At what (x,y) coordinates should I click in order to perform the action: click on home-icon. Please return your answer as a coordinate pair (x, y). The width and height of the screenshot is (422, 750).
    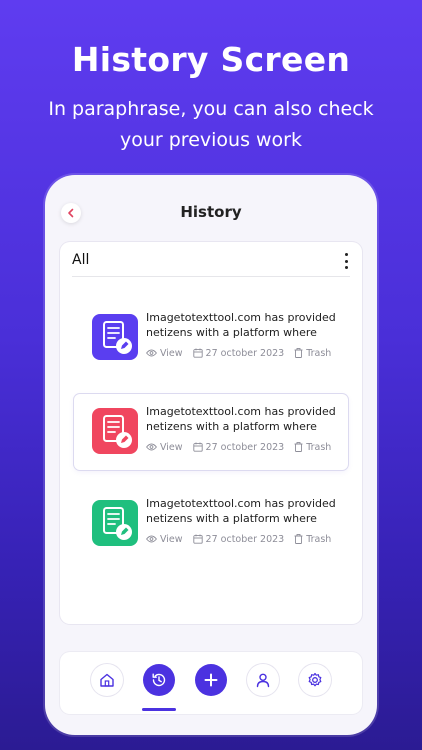
    Looking at the image, I should click on (107, 680).